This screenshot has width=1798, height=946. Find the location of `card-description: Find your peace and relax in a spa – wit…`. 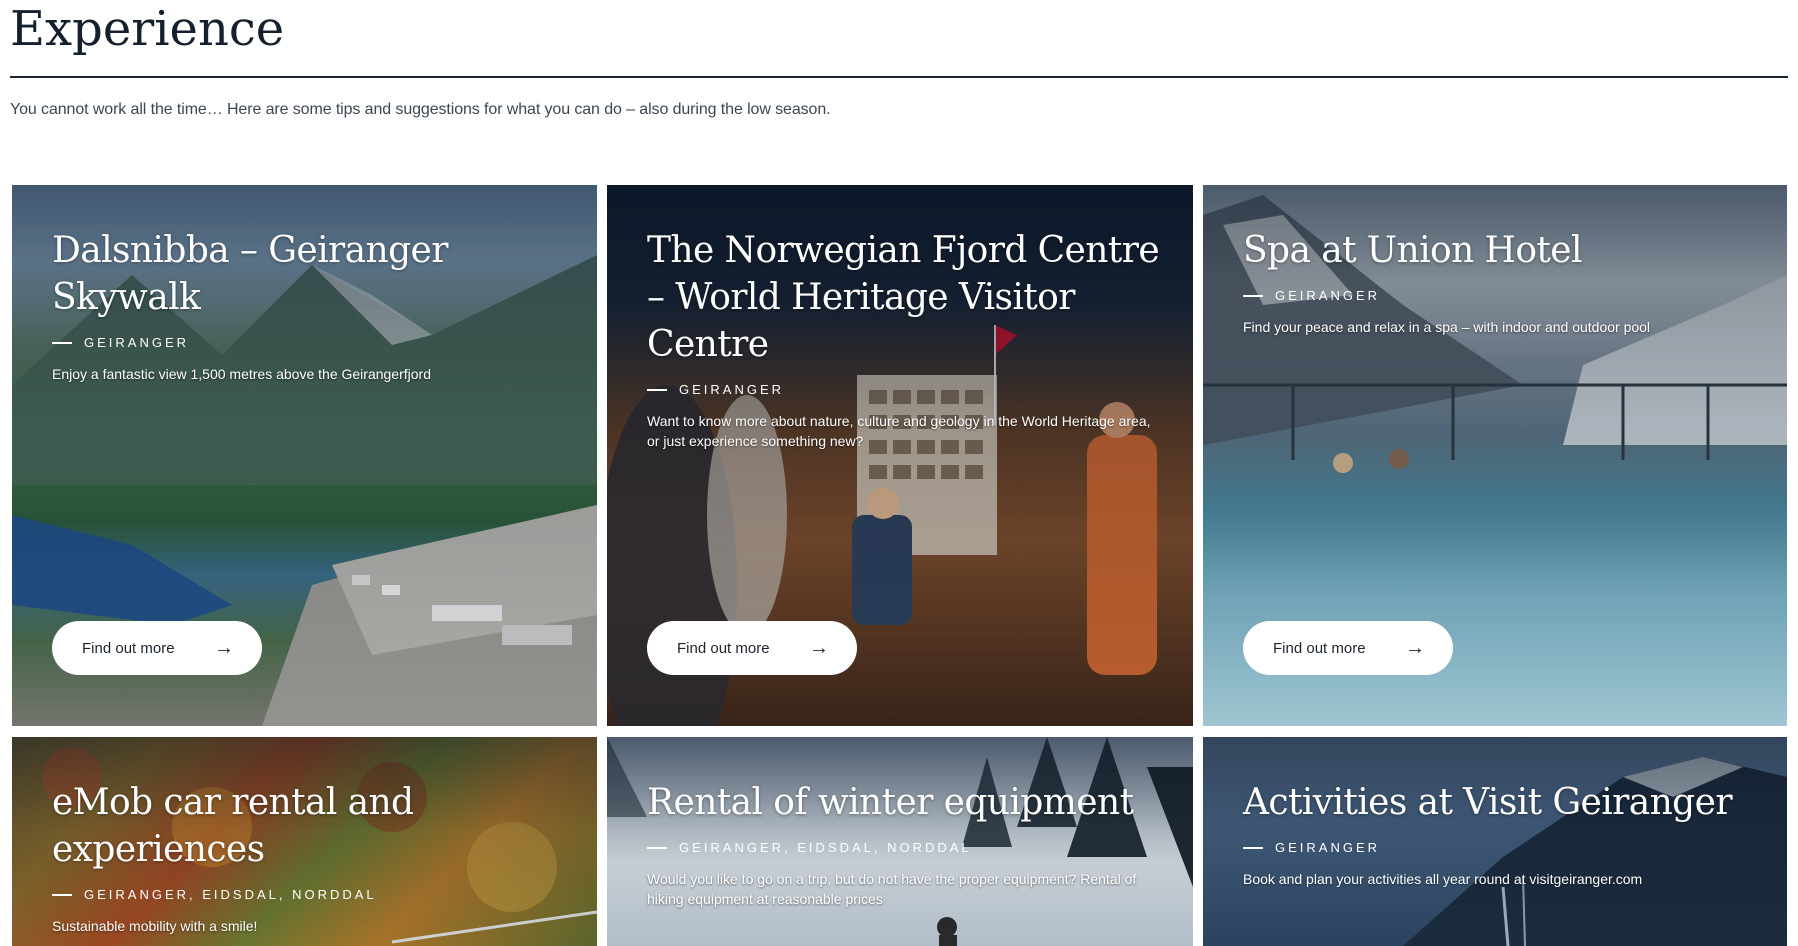

card-description: Find your peace and relax in a spa – wit… is located at coordinates (1447, 327).